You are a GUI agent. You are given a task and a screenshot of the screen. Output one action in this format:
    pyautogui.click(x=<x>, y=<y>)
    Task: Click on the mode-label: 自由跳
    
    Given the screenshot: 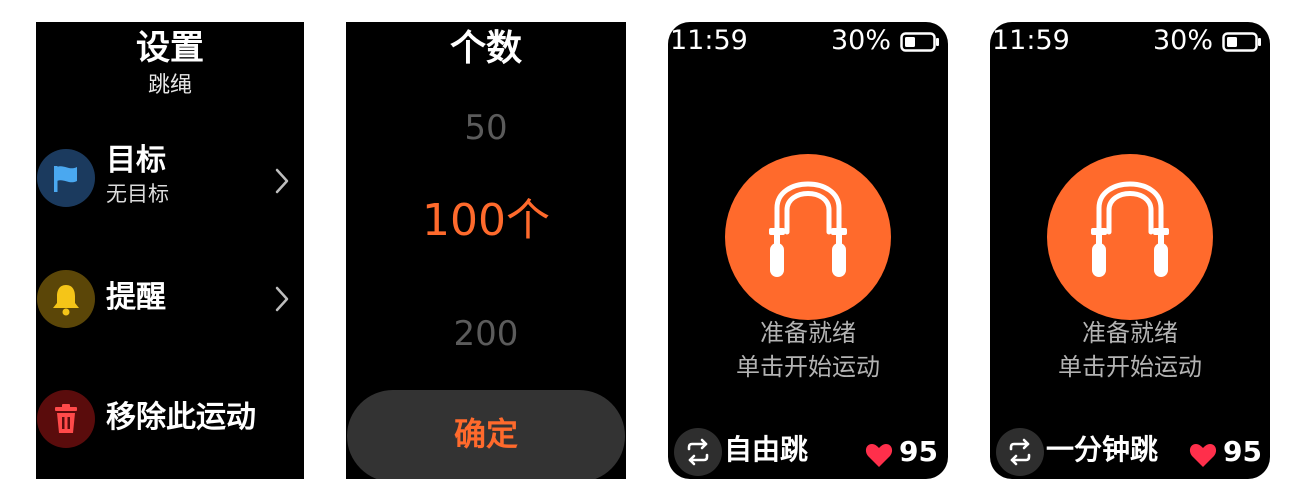 What is the action you would take?
    pyautogui.click(x=766, y=449)
    